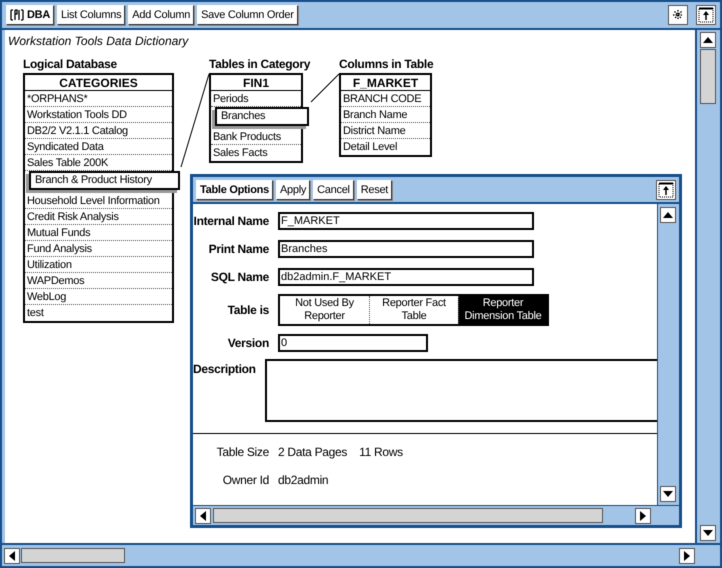  I want to click on options-button, so click(678, 15).